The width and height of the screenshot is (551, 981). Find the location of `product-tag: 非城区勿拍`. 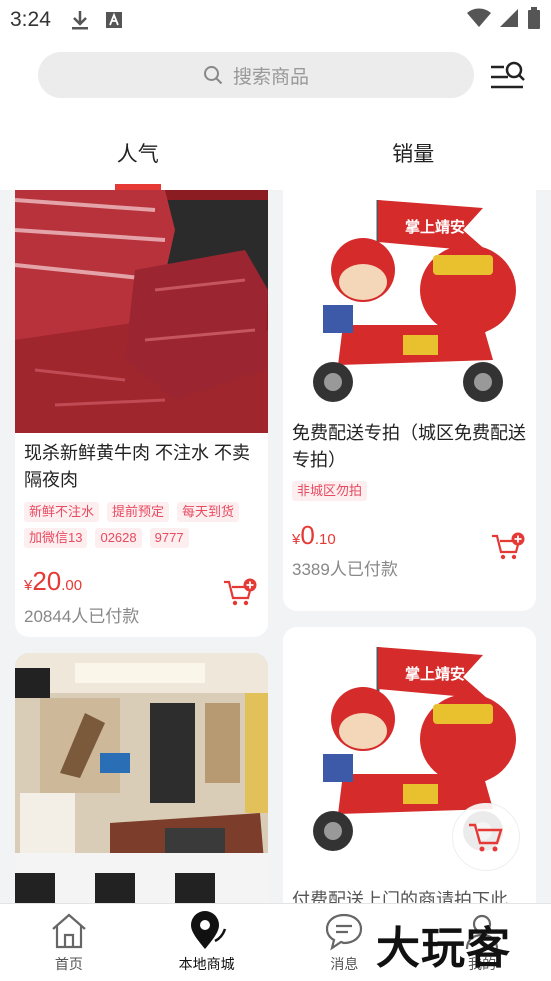

product-tag: 非城区勿拍 is located at coordinates (330, 491).